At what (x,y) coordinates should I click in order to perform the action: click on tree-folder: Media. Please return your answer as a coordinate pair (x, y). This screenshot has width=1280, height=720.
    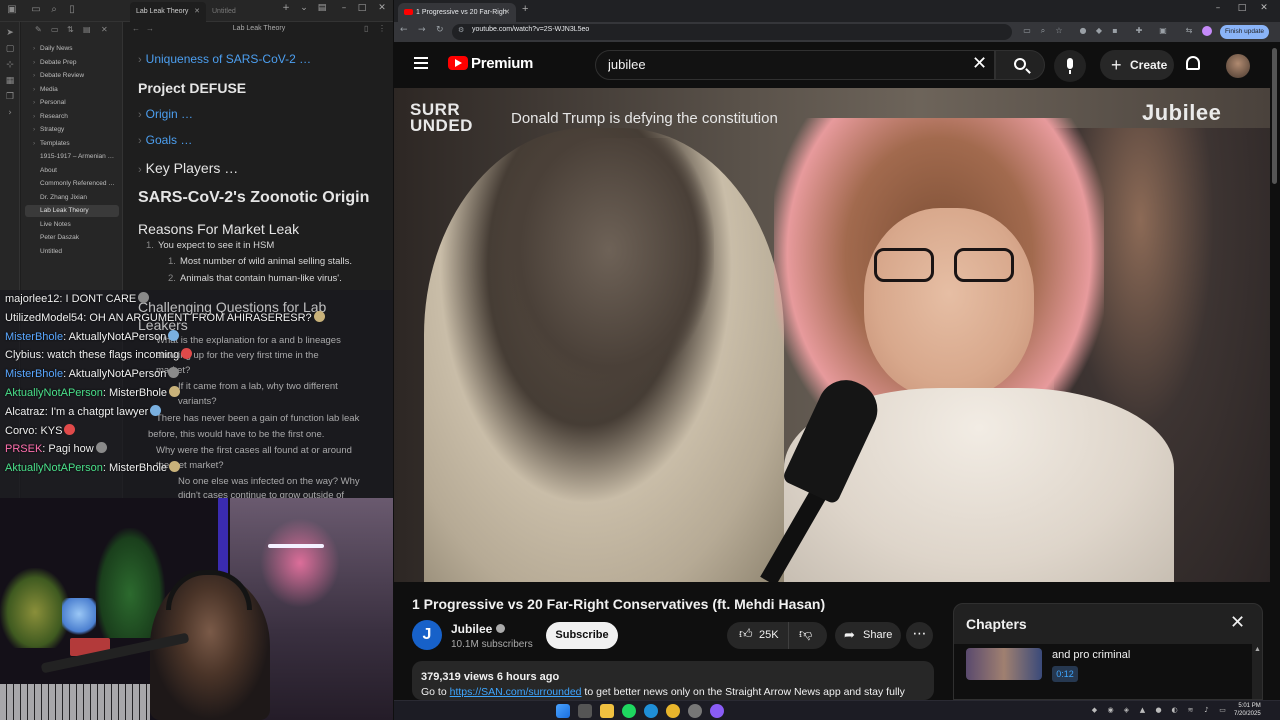
    Looking at the image, I should click on (72, 90).